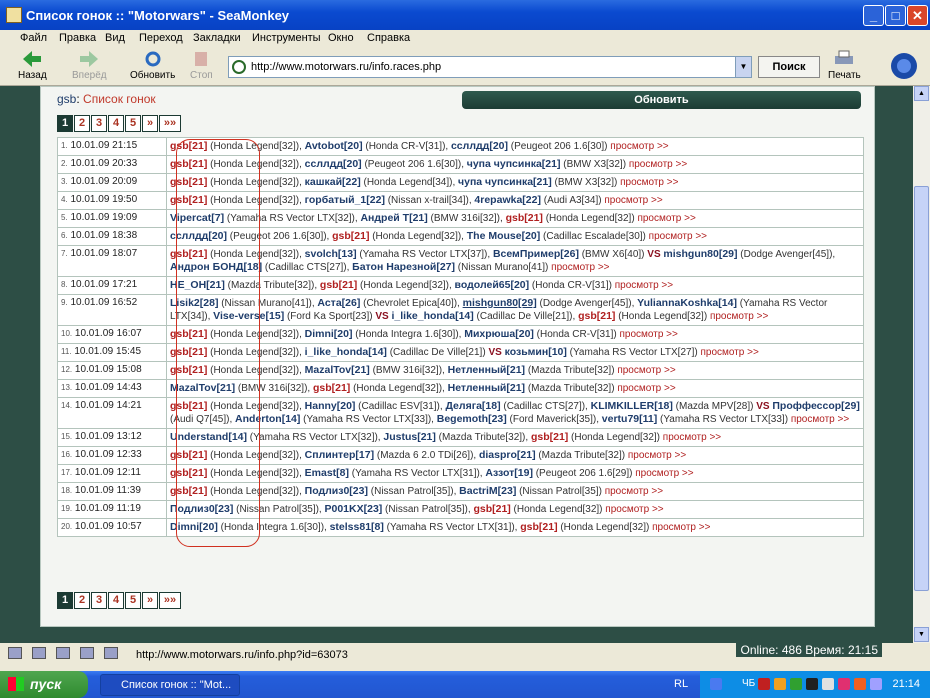 The width and height of the screenshot is (930, 698). I want to click on composer-icon, so click(39, 653).